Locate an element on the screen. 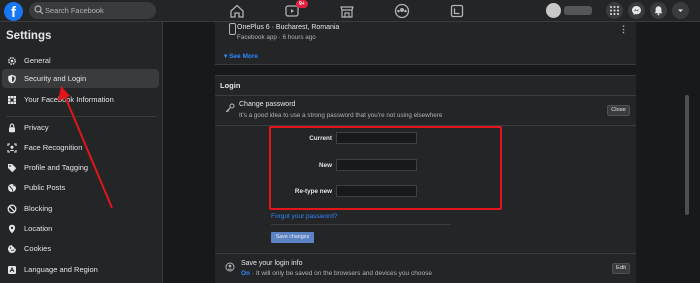 Image resolution: width=700 pixels, height=283 pixels. session-detail: Facebook app · 6 hours ago is located at coordinates (276, 37).